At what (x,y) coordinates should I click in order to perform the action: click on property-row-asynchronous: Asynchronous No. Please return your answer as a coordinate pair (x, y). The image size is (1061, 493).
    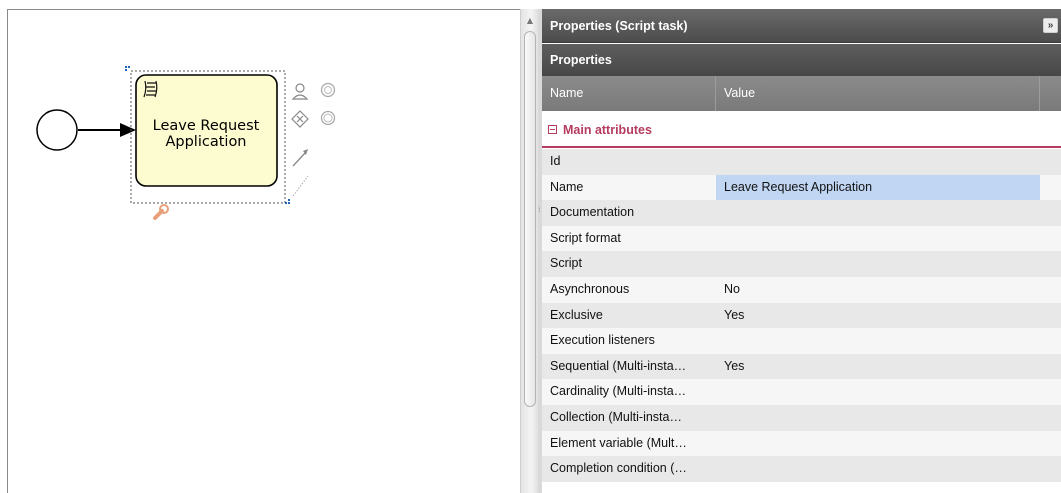
    Looking at the image, I should click on (801, 289).